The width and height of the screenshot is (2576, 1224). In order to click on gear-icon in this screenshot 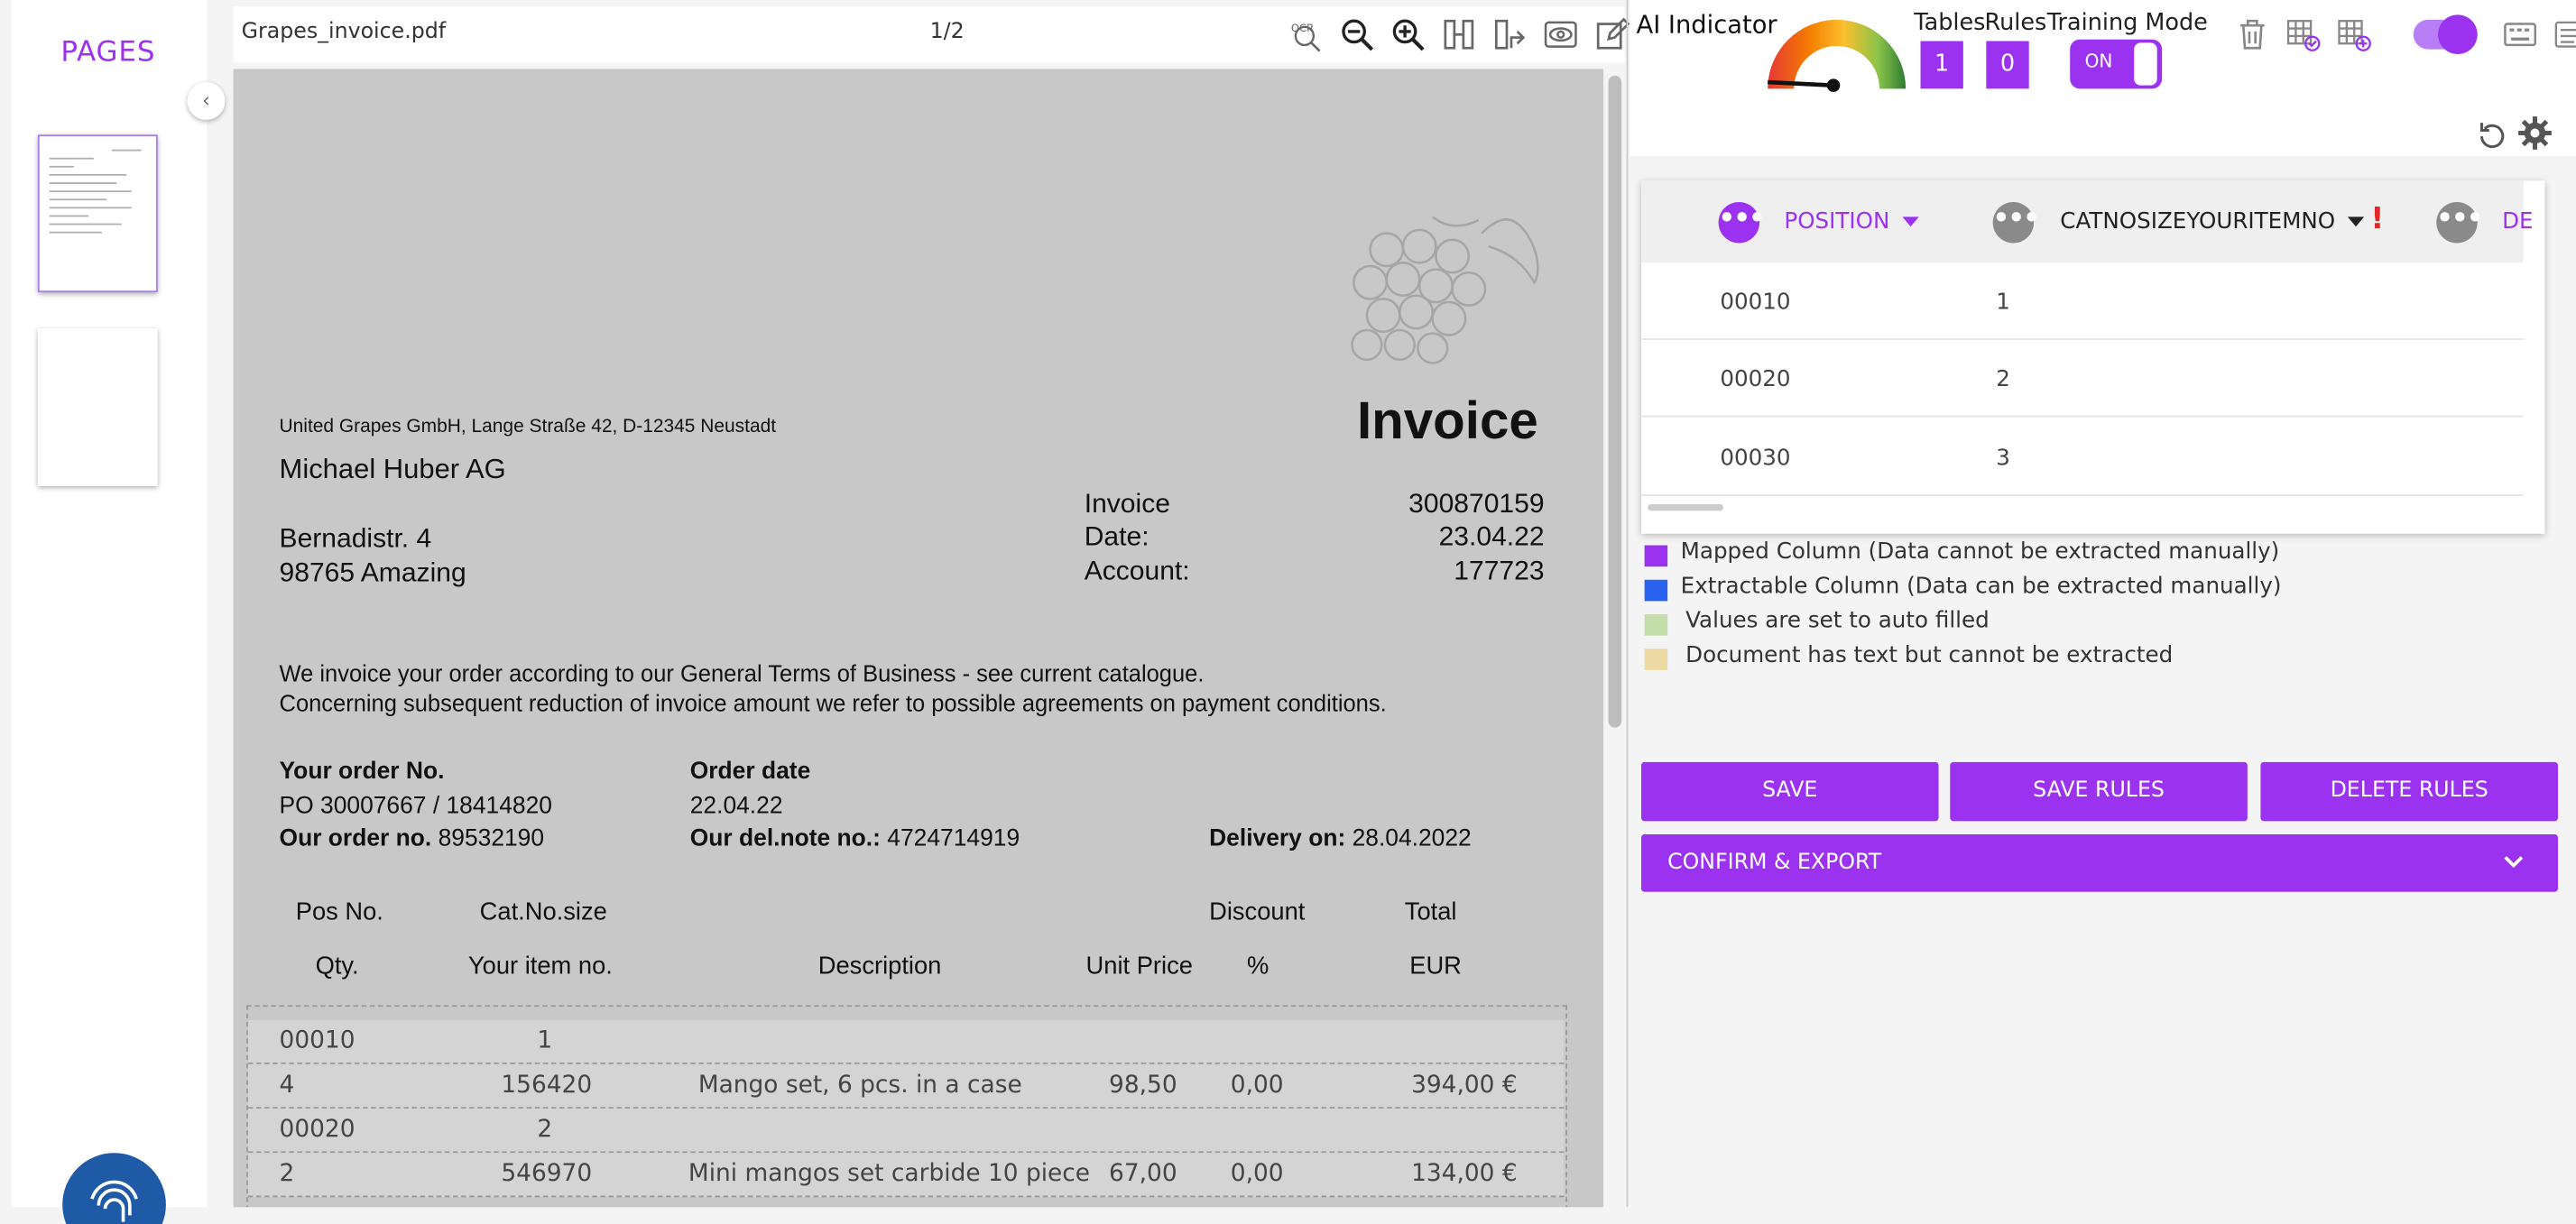, I will do `click(2534, 133)`.